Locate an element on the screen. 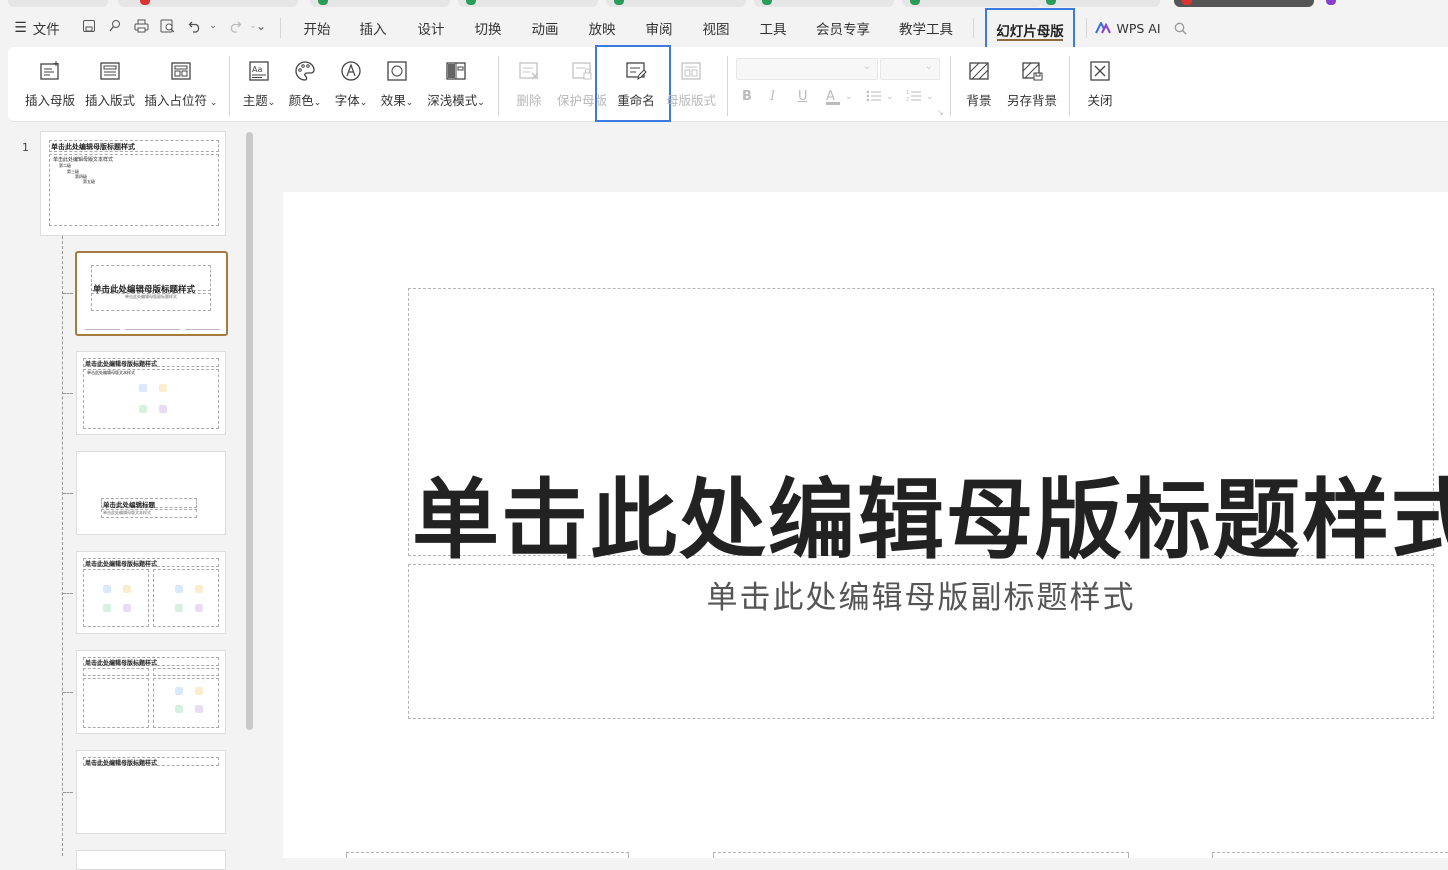  window-tab-active is located at coordinates (1244, 3).